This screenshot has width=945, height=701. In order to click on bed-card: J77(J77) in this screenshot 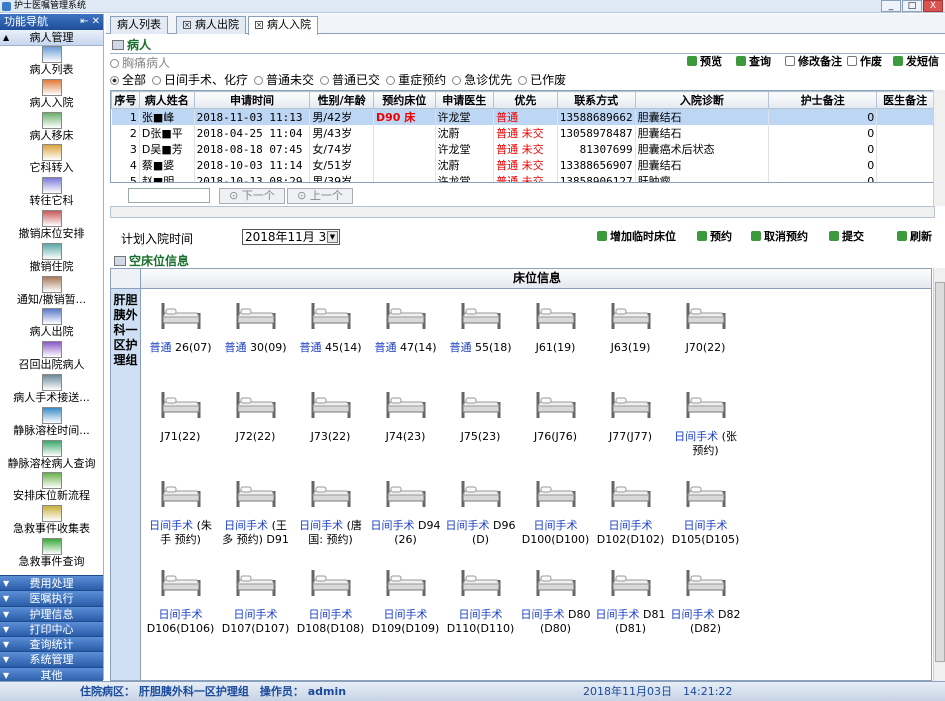, I will do `click(630, 428)`.